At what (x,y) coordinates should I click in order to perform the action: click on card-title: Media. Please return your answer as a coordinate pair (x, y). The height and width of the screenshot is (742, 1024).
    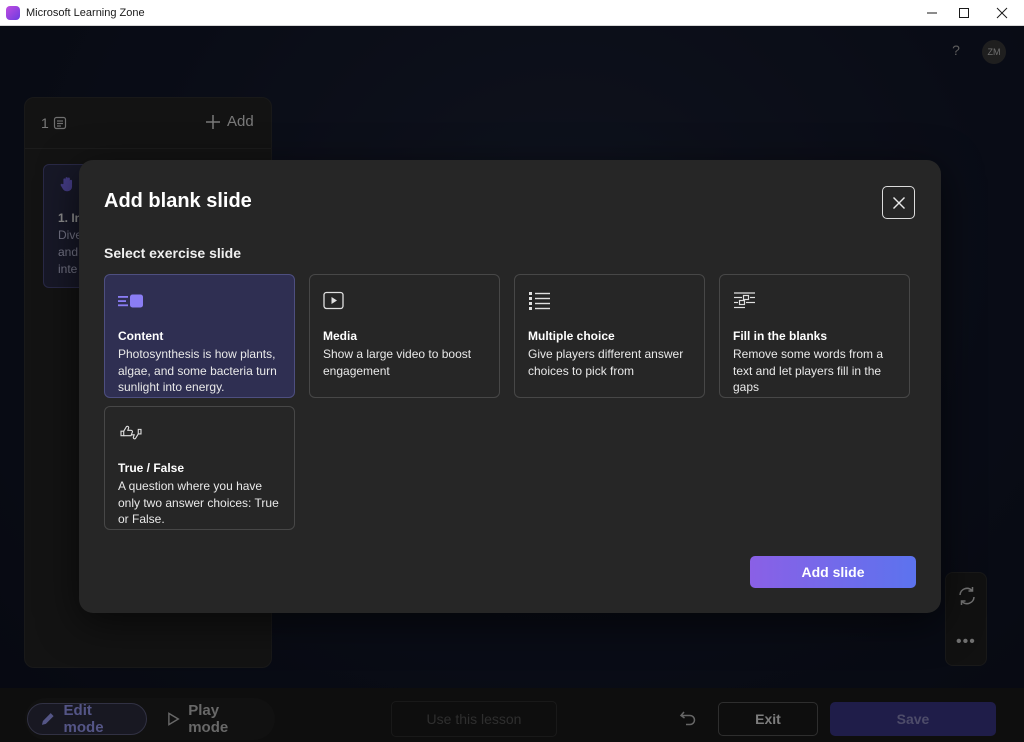
    Looking at the image, I should click on (340, 336).